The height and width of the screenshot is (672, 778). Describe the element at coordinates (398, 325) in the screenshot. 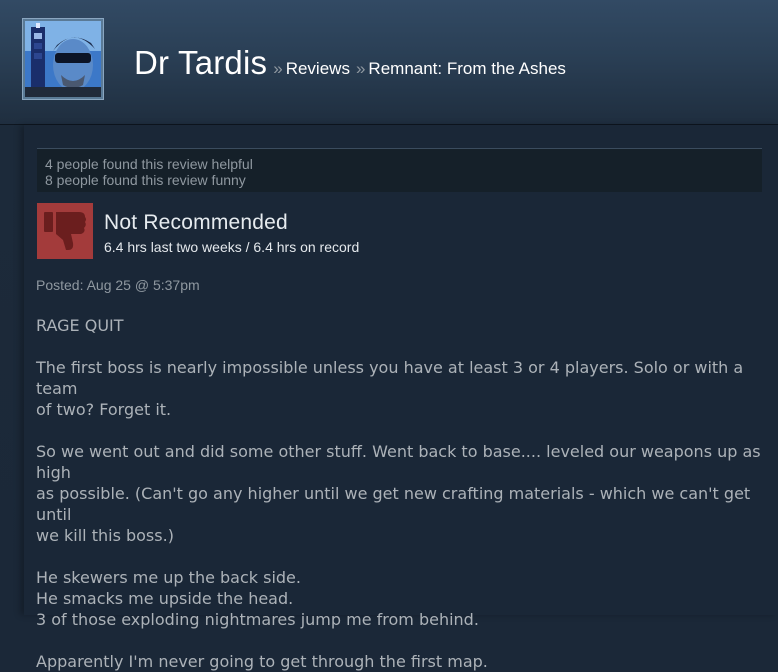

I see `review-paragraph: RAGE QUIT` at that location.